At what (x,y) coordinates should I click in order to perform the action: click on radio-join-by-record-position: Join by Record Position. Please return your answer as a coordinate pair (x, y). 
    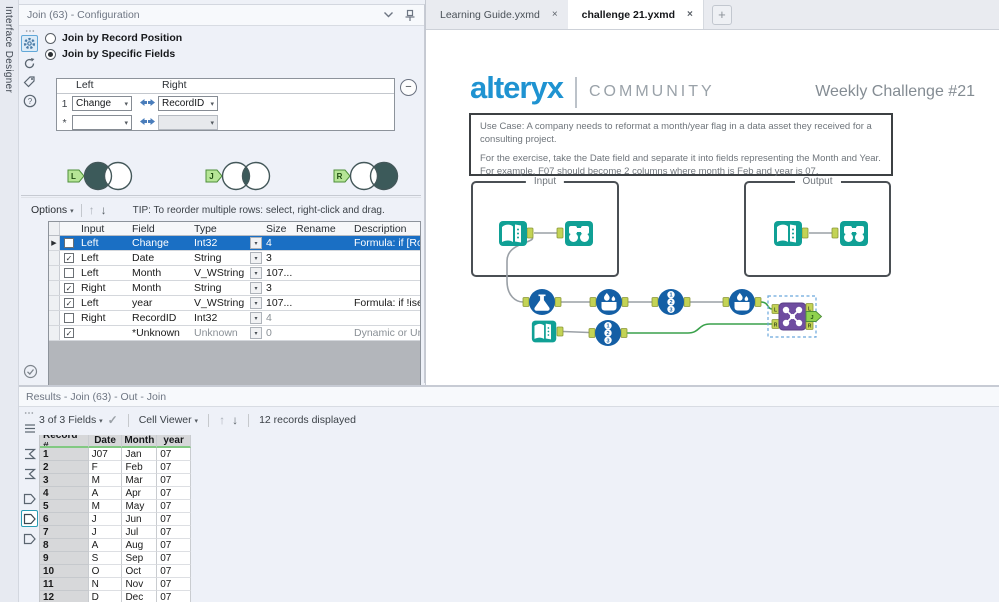
    Looking at the image, I should click on (113, 38).